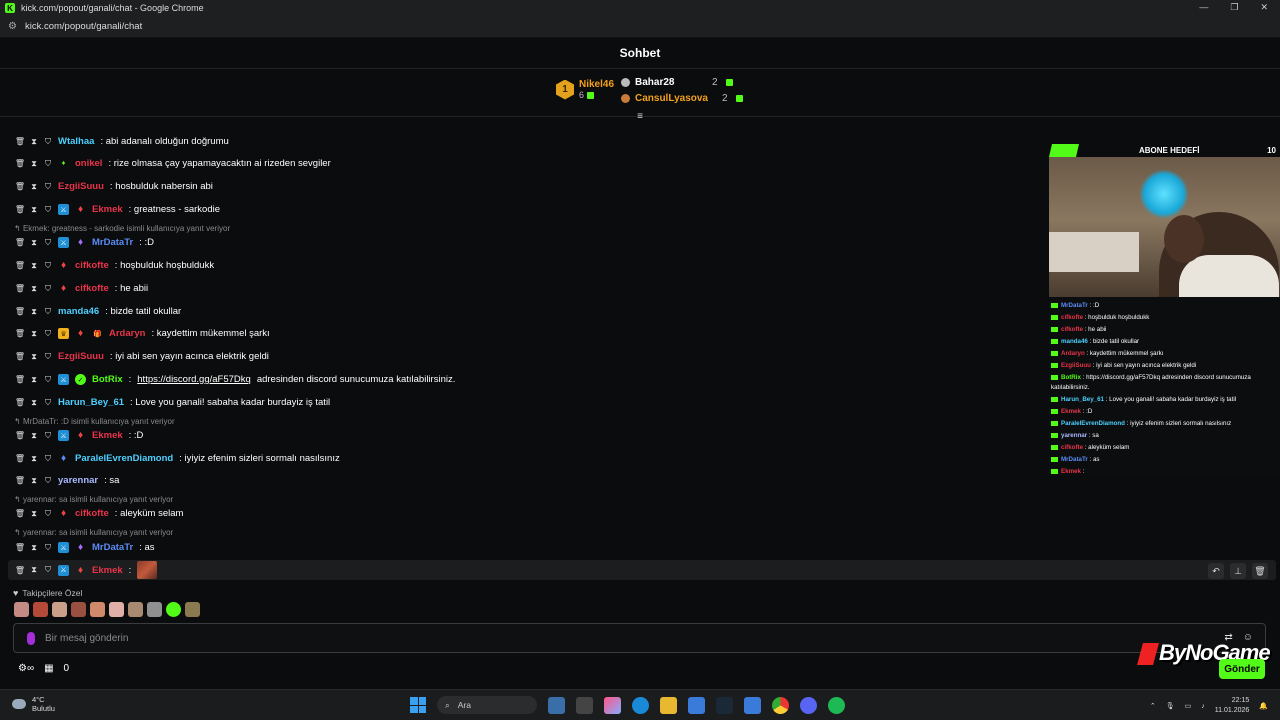 The width and height of the screenshot is (1280, 720). Describe the element at coordinates (724, 705) in the screenshot. I see `steam-icon` at that location.